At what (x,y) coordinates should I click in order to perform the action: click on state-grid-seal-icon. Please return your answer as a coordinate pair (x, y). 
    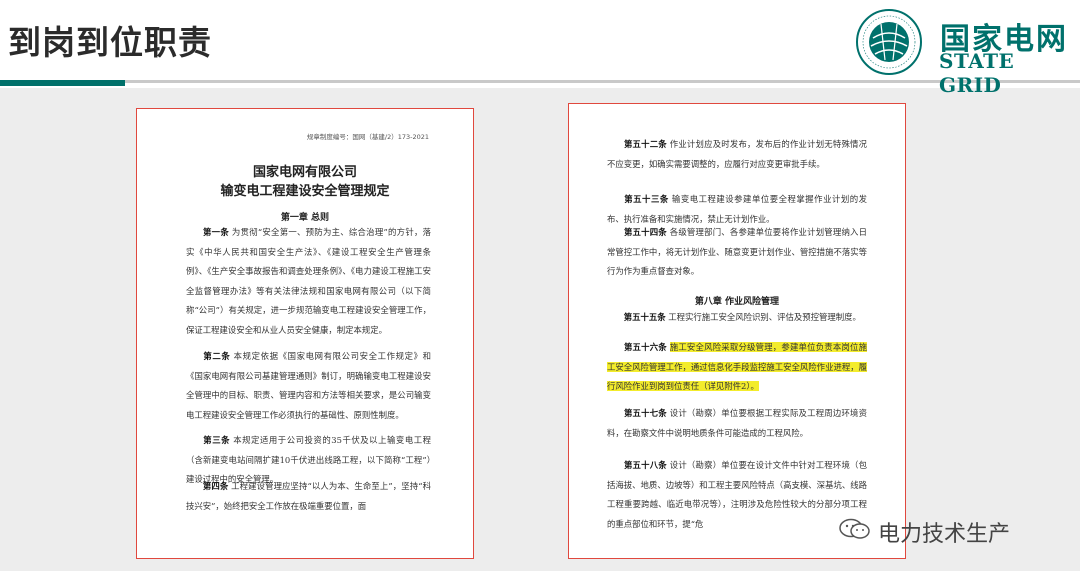
    Looking at the image, I should click on (889, 42).